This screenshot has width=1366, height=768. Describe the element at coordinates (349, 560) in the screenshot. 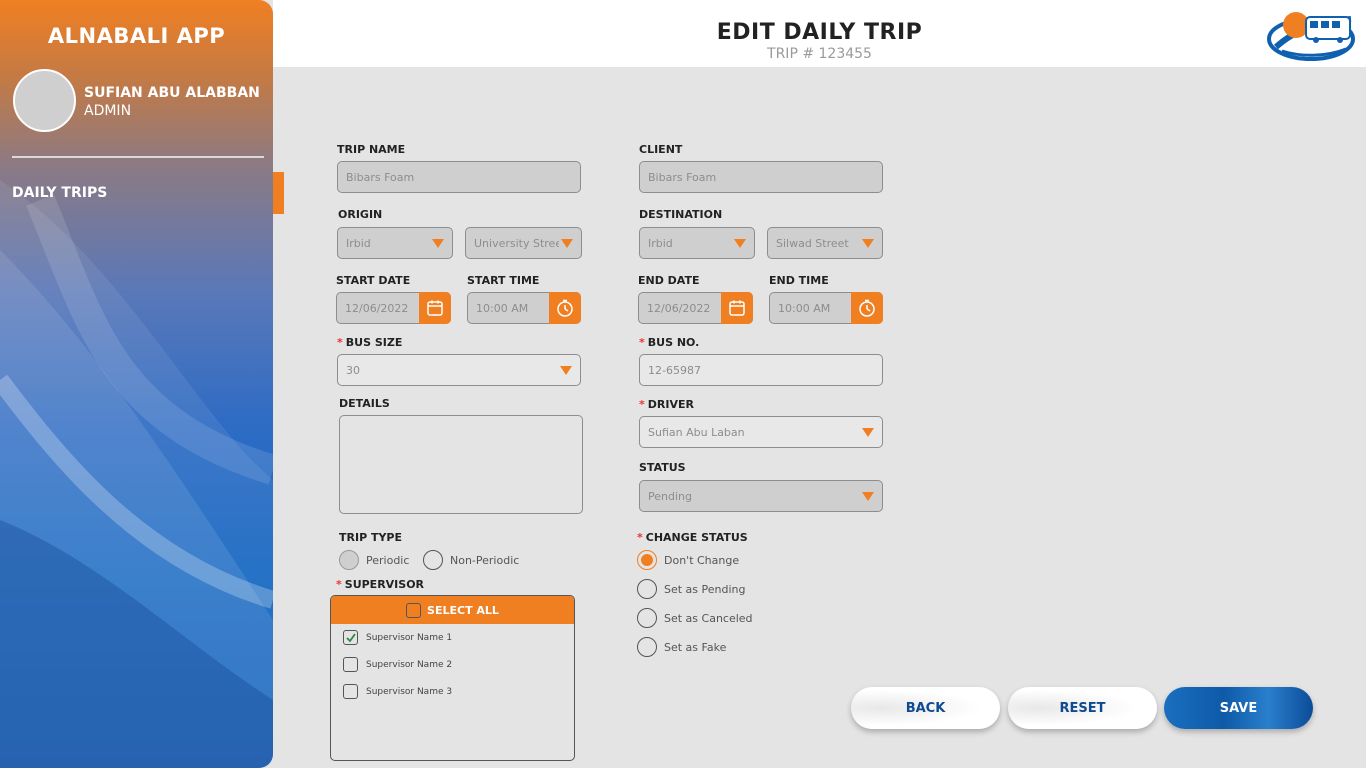

I see `radio-periodic` at that location.